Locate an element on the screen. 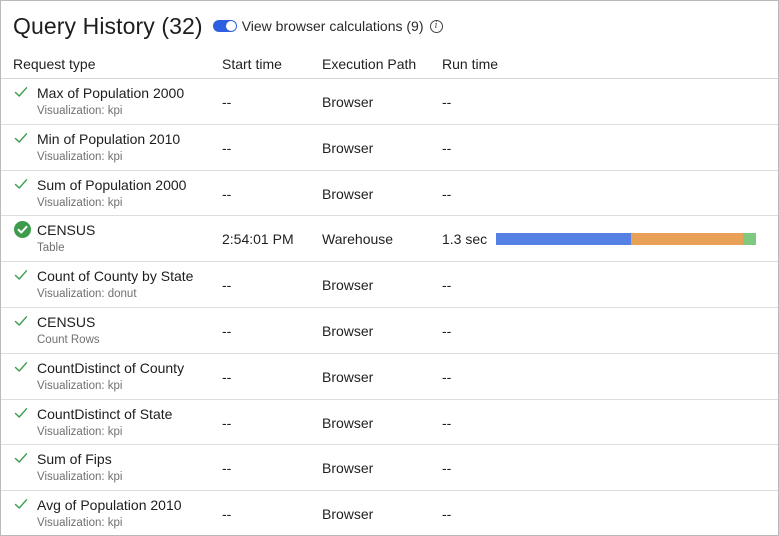  execution-path: Warehouse is located at coordinates (358, 239).